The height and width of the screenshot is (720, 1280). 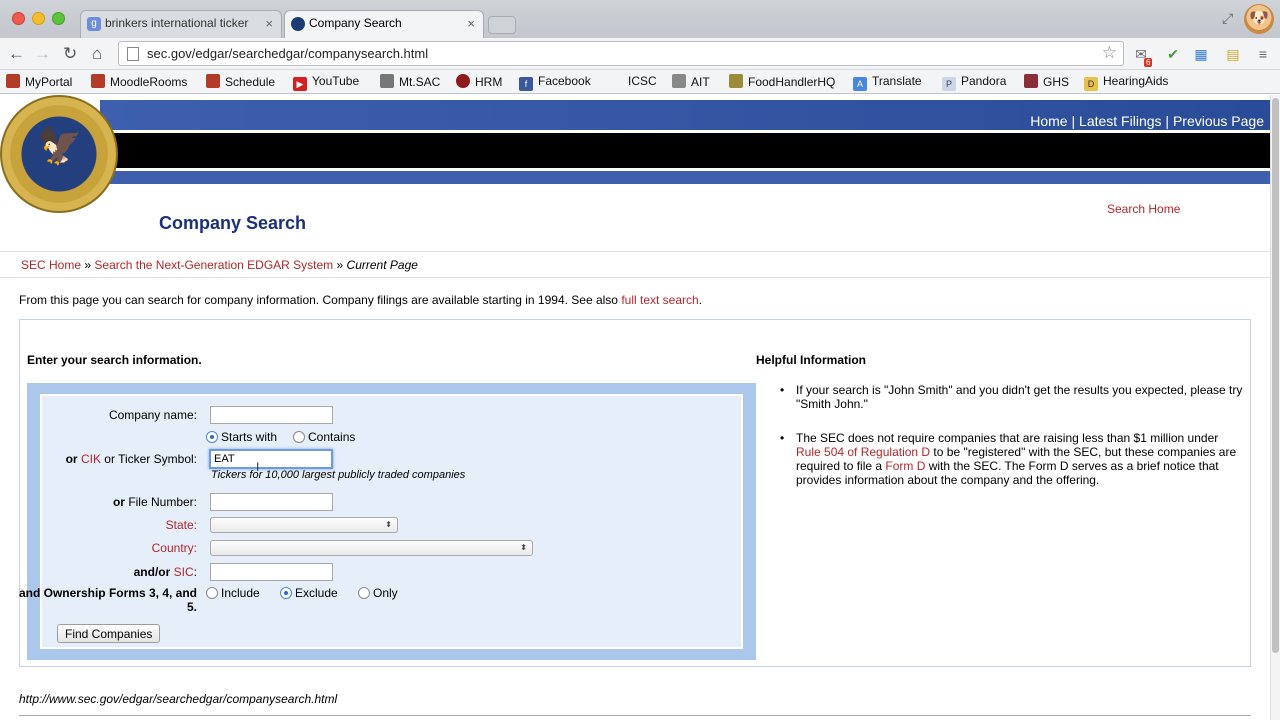 What do you see at coordinates (177, 23) in the screenshot?
I see `tab-label: brinkers international ticker` at bounding box center [177, 23].